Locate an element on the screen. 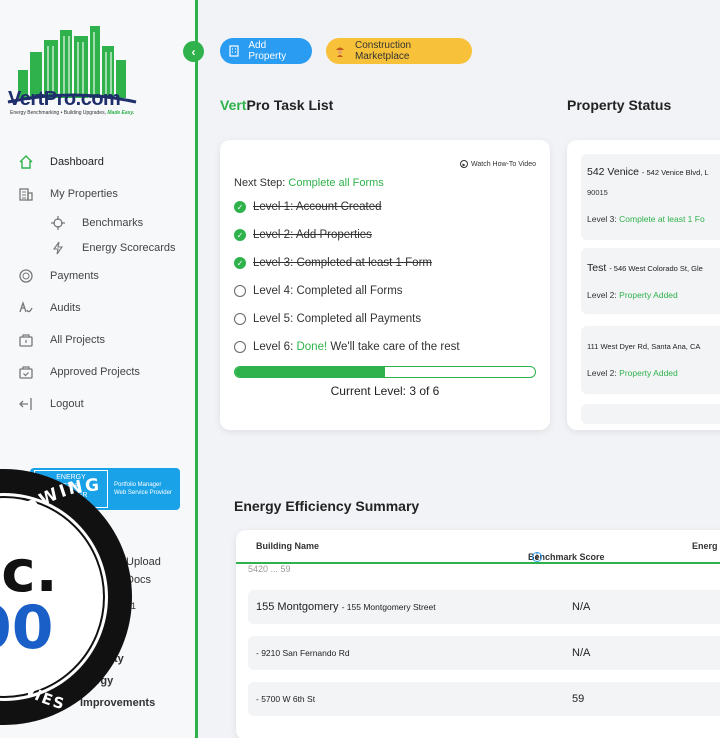  sidebar-item-label: Dashboard is located at coordinates (77, 162).